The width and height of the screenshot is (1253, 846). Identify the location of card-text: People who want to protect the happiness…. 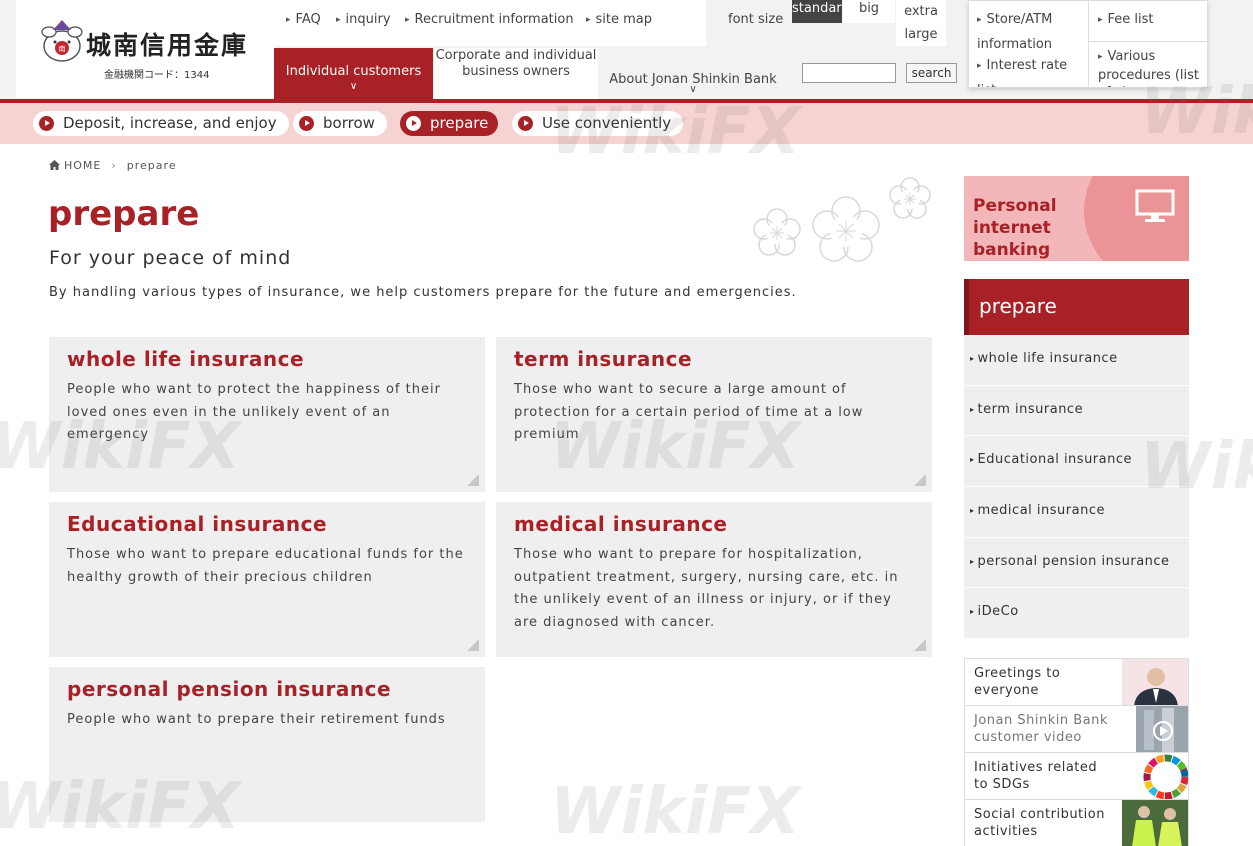
(254, 412).